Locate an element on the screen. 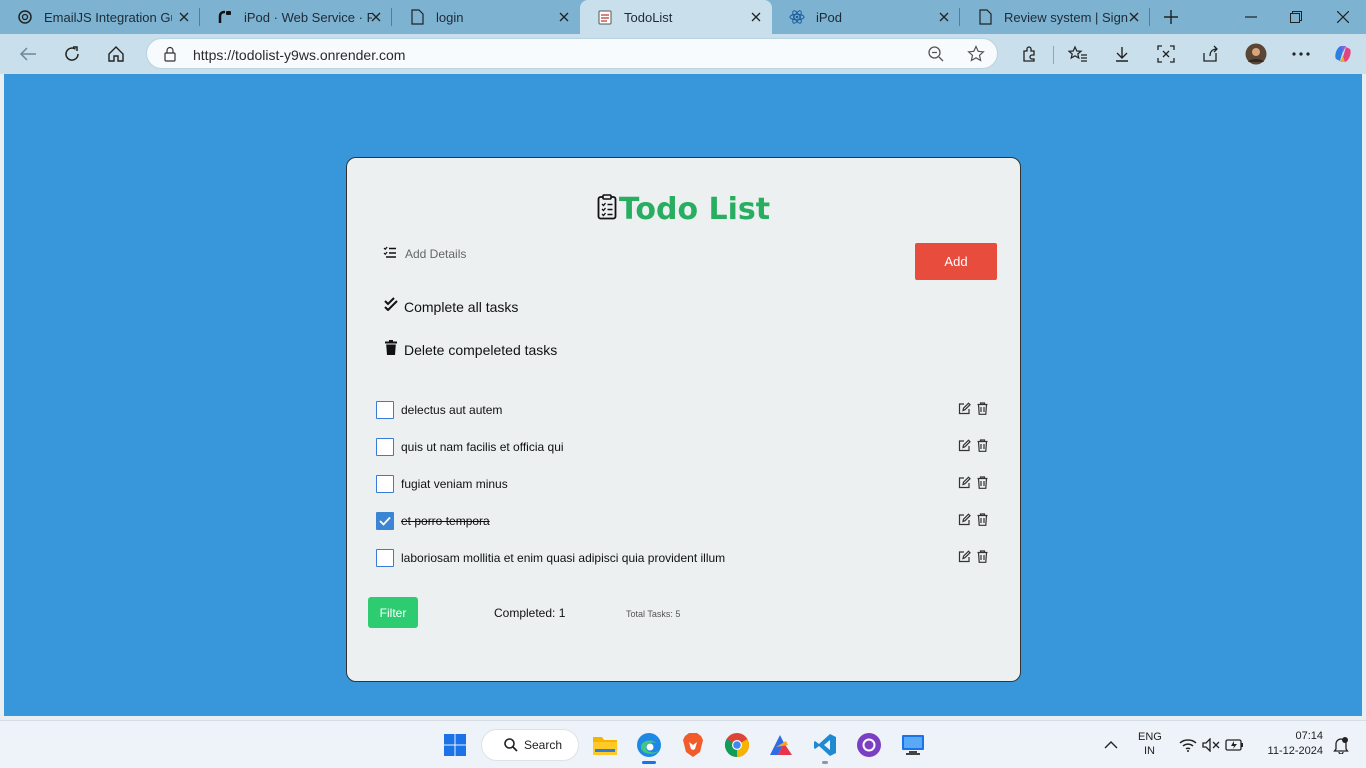 Image resolution: width=1366 pixels, height=768 pixels. extensions-icon is located at coordinates (1029, 54).